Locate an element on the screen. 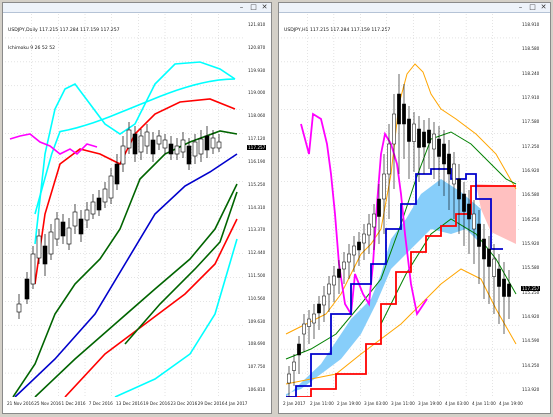 This screenshot has height=417, width=553. y-tick-label: 121.810 is located at coordinates (257, 24).